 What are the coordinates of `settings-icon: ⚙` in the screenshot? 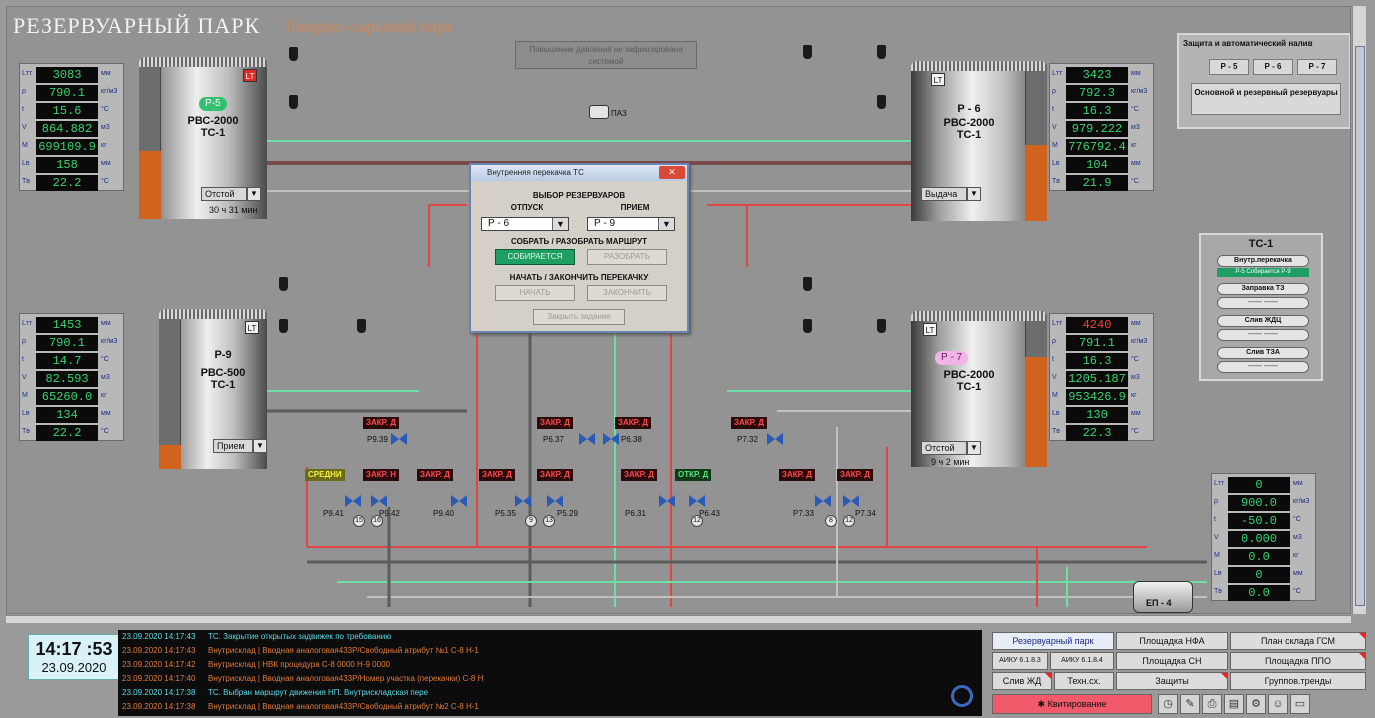 It's located at (1256, 704).